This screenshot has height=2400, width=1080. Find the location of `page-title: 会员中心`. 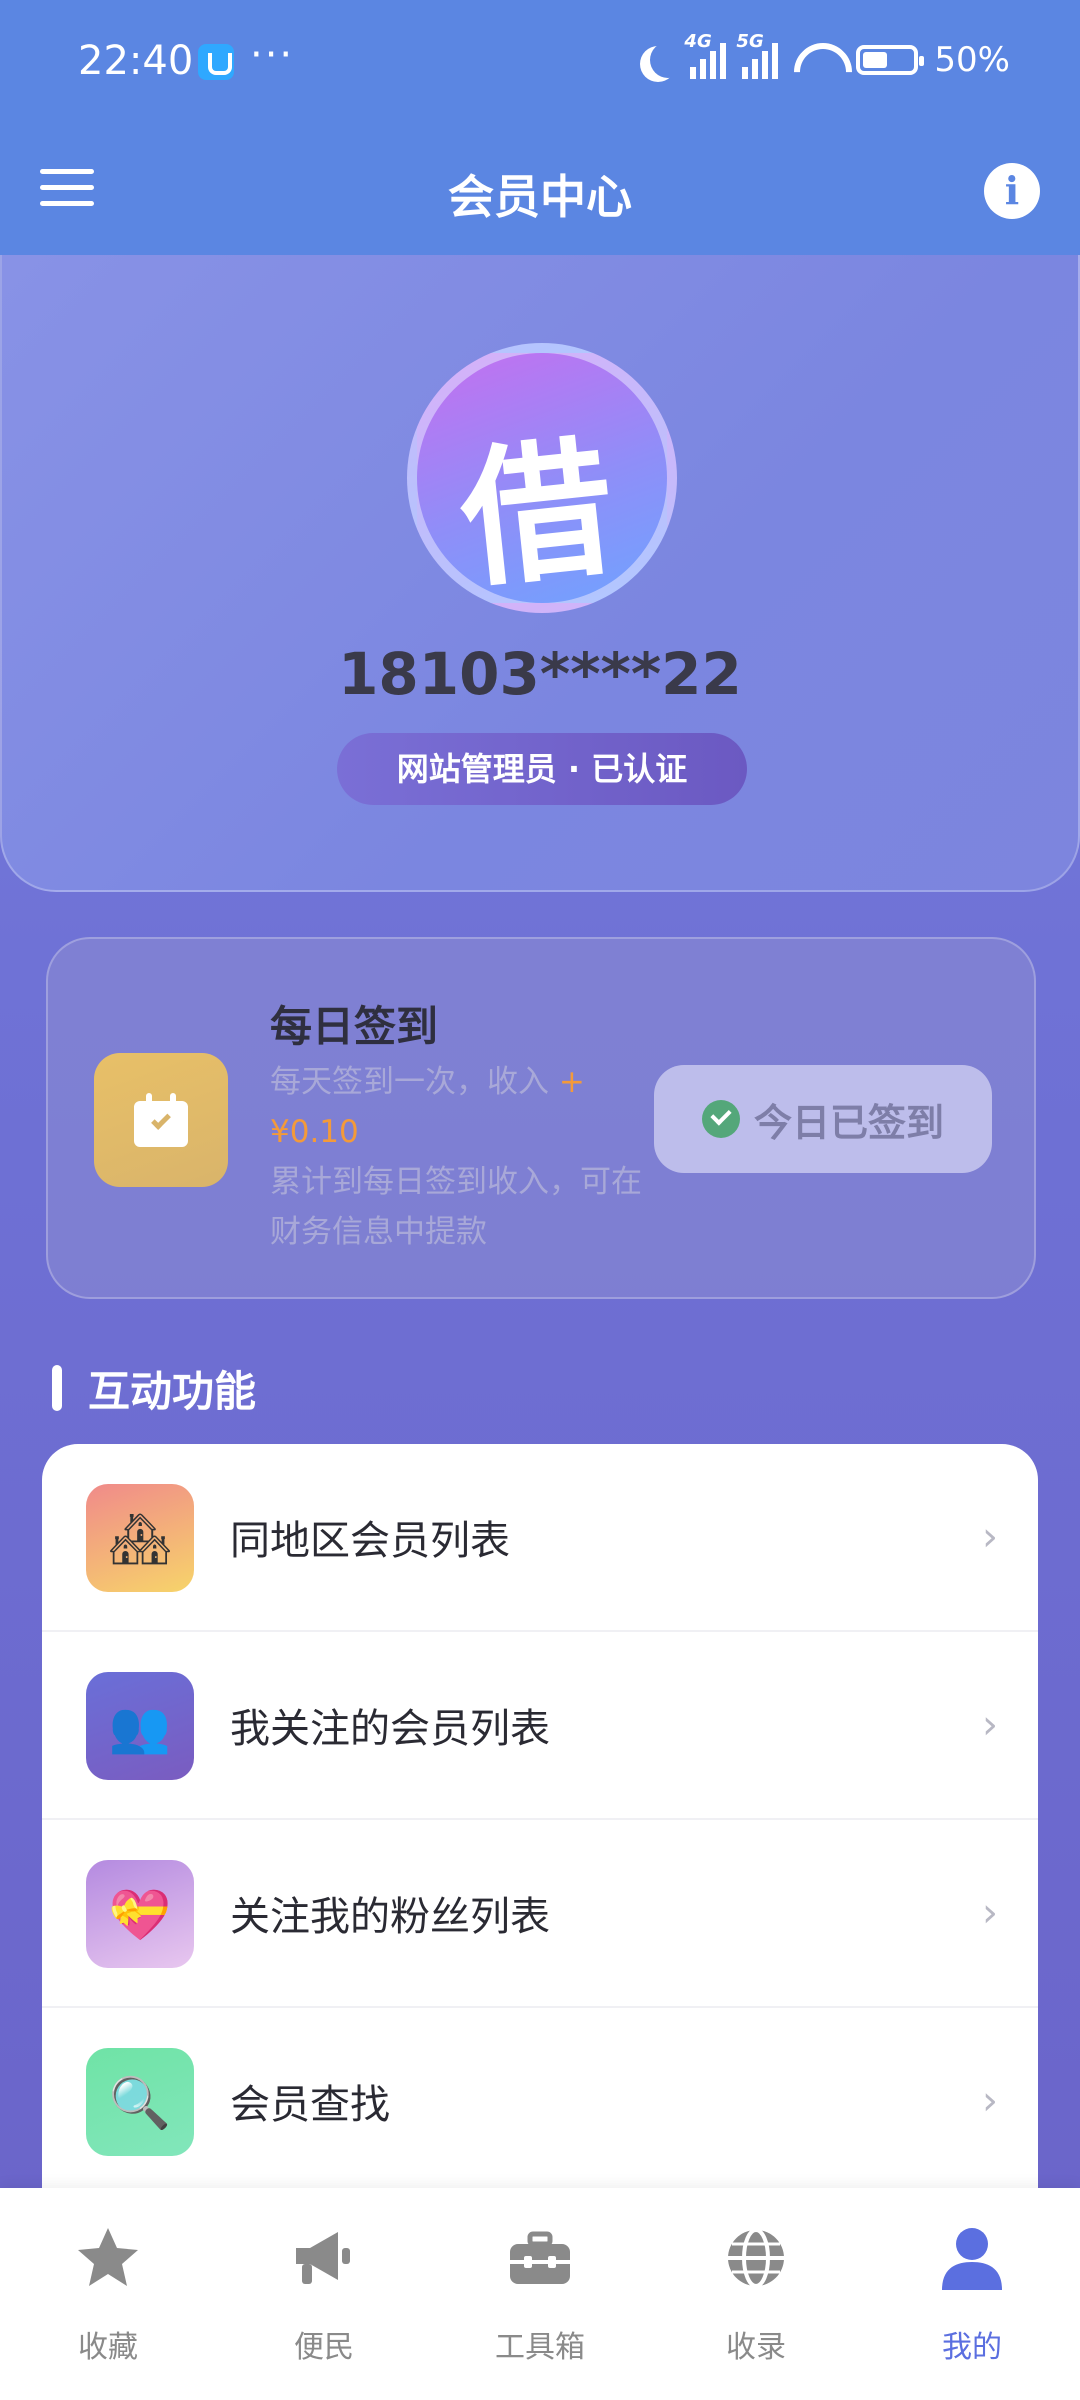

page-title: 会员中心 is located at coordinates (540, 197).